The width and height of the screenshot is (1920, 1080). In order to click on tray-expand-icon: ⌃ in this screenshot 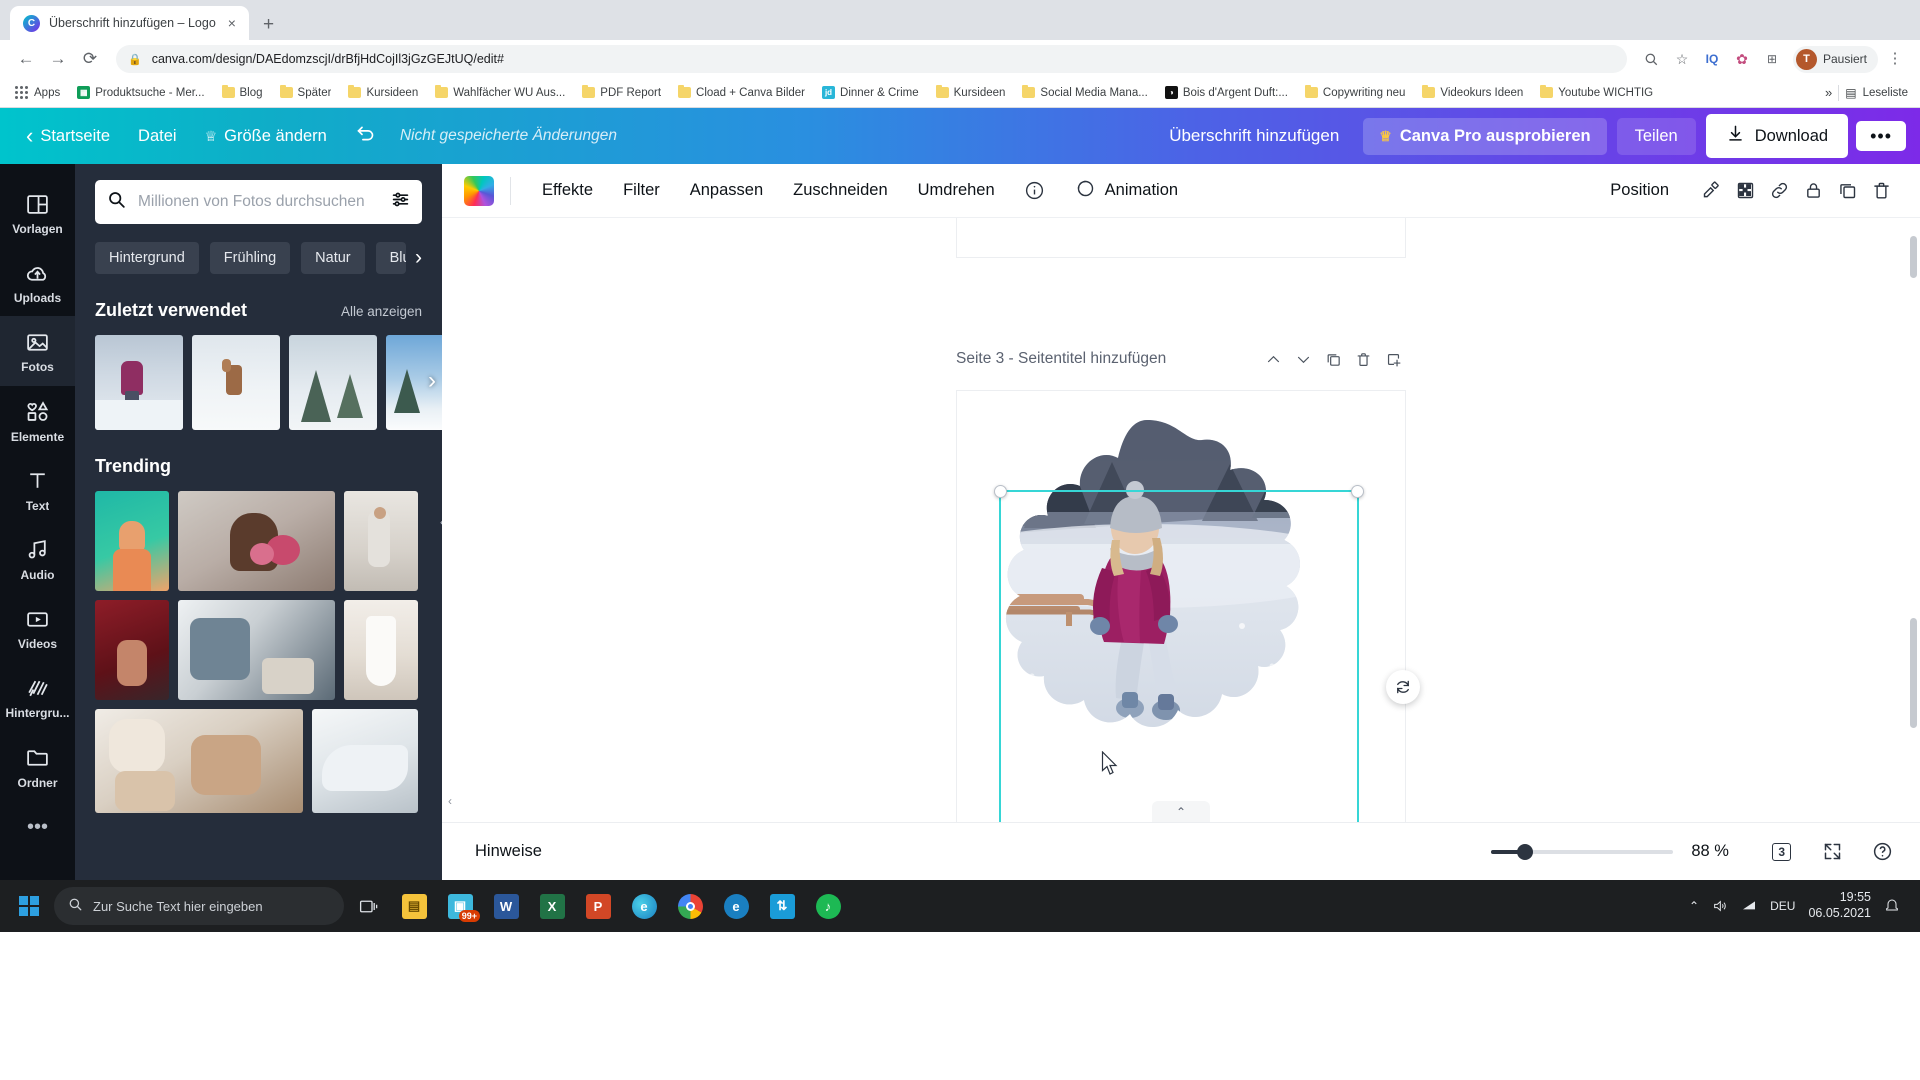, I will do `click(1694, 906)`.